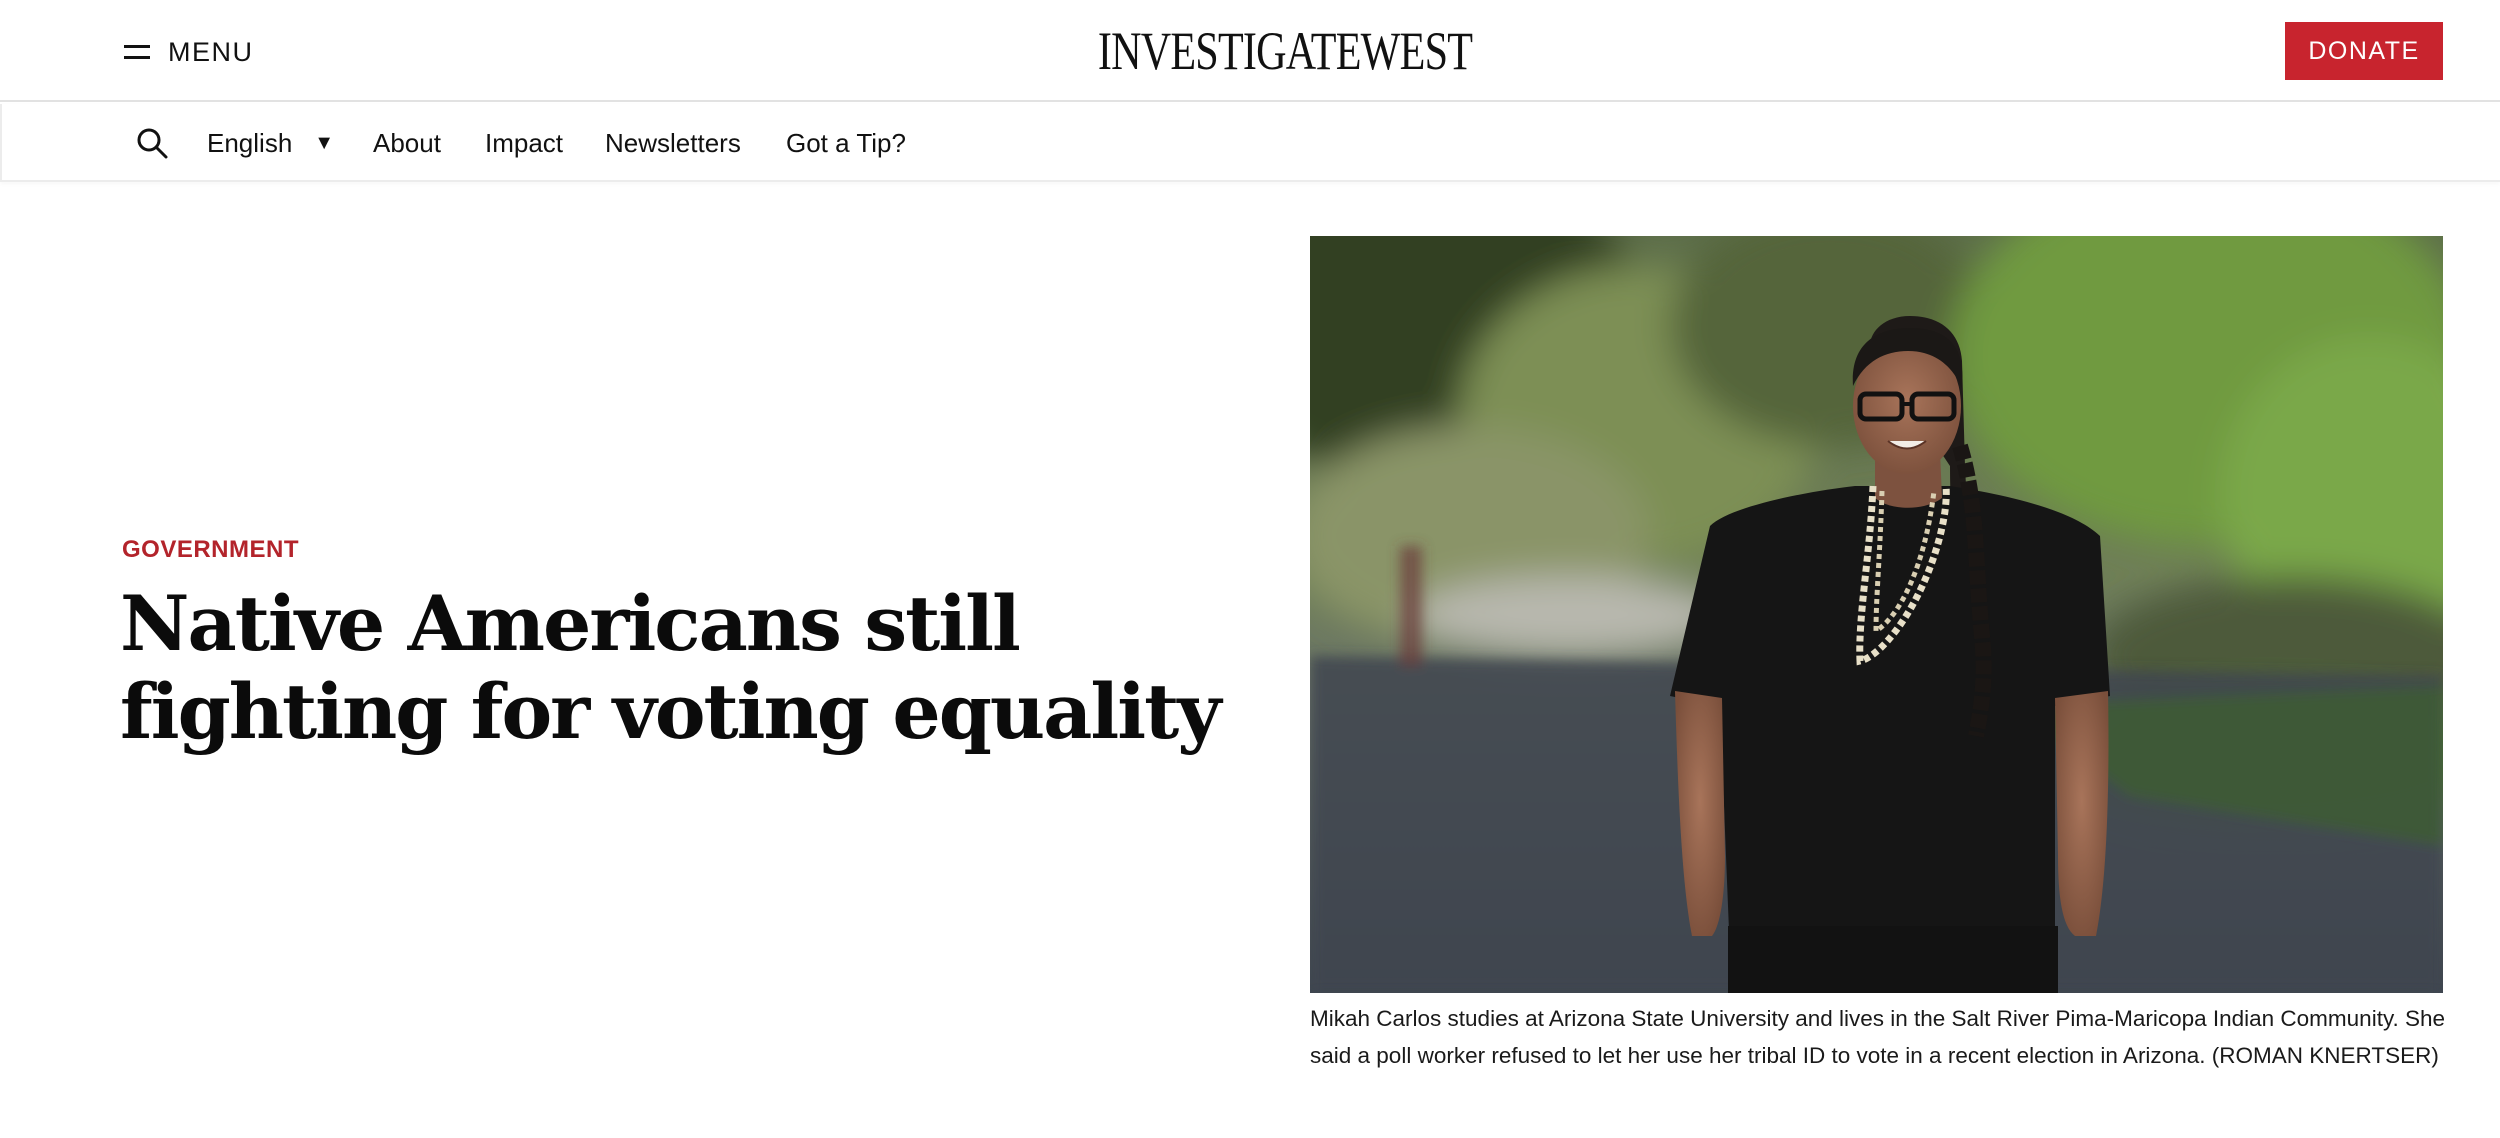 The width and height of the screenshot is (2500, 1138). Describe the element at coordinates (210, 550) in the screenshot. I see `article-category: GOVERNMENT` at that location.